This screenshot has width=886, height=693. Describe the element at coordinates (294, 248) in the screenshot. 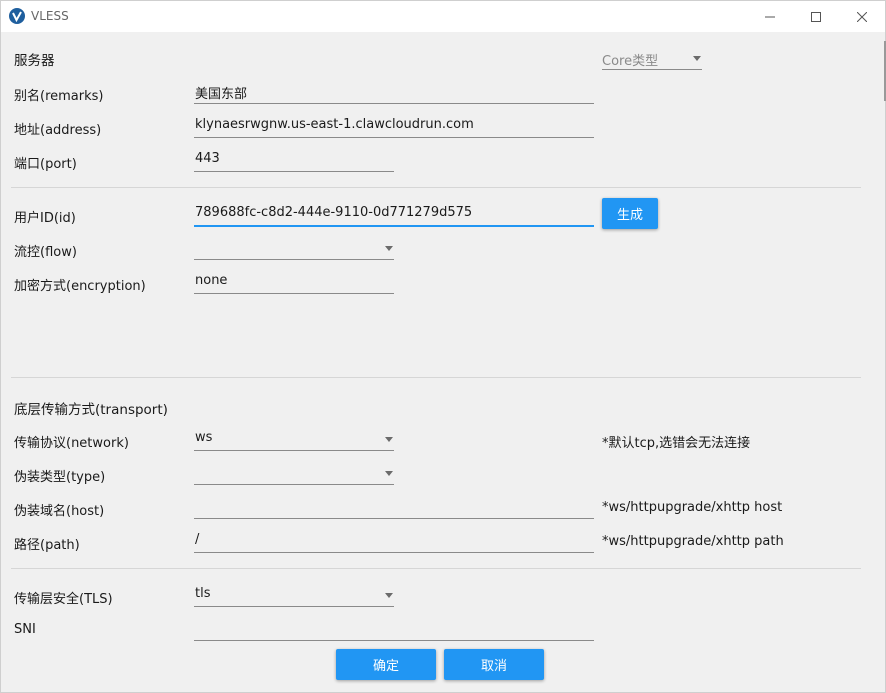

I see `flow-select` at that location.